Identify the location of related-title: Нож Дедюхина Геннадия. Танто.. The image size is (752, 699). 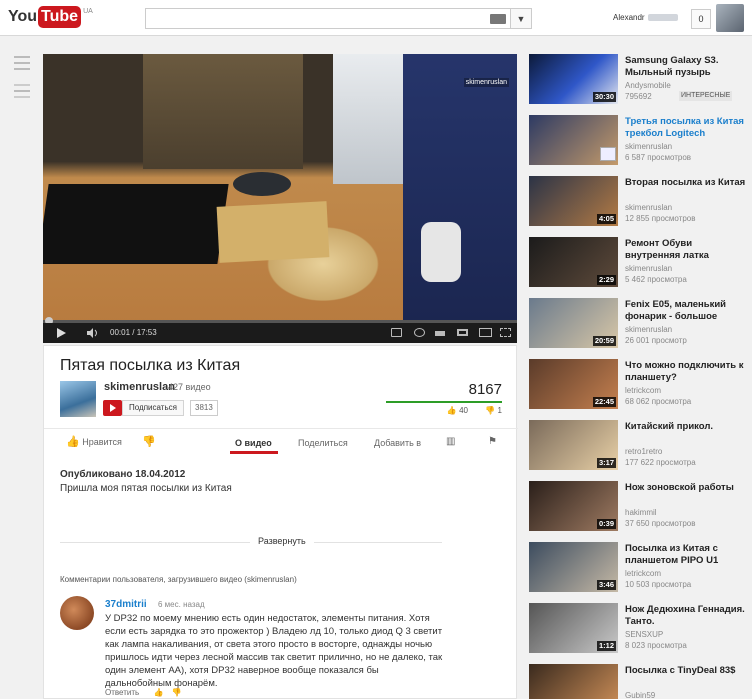
(686, 616).